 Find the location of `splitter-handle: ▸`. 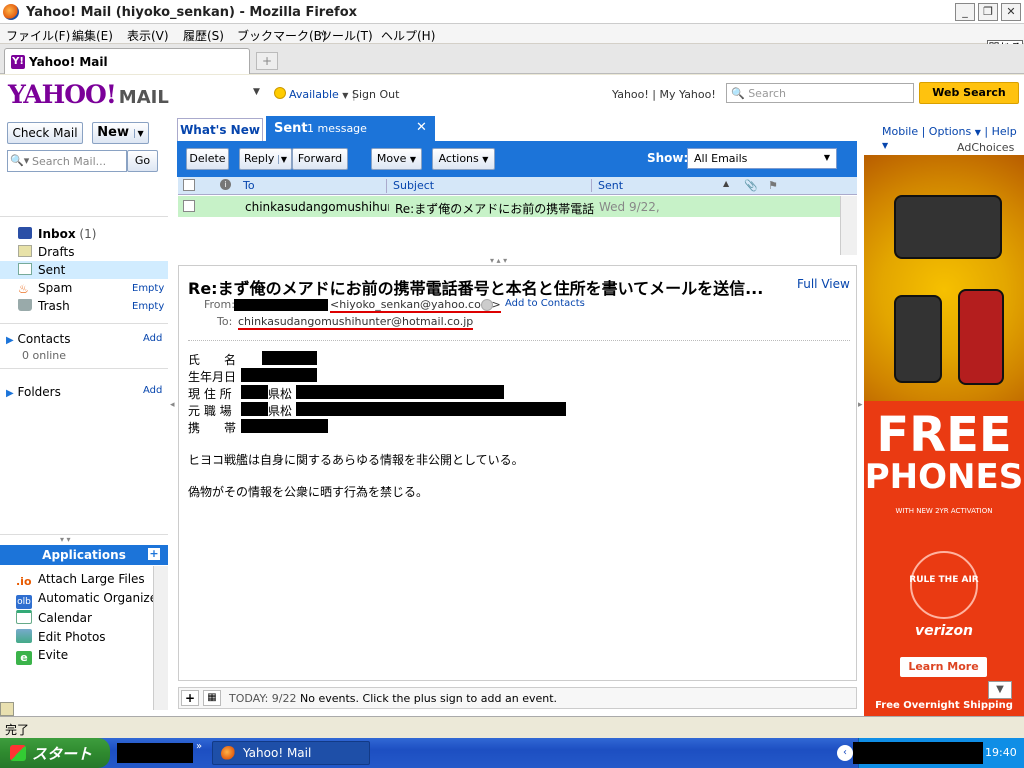

splitter-handle: ▸ is located at coordinates (860, 405).